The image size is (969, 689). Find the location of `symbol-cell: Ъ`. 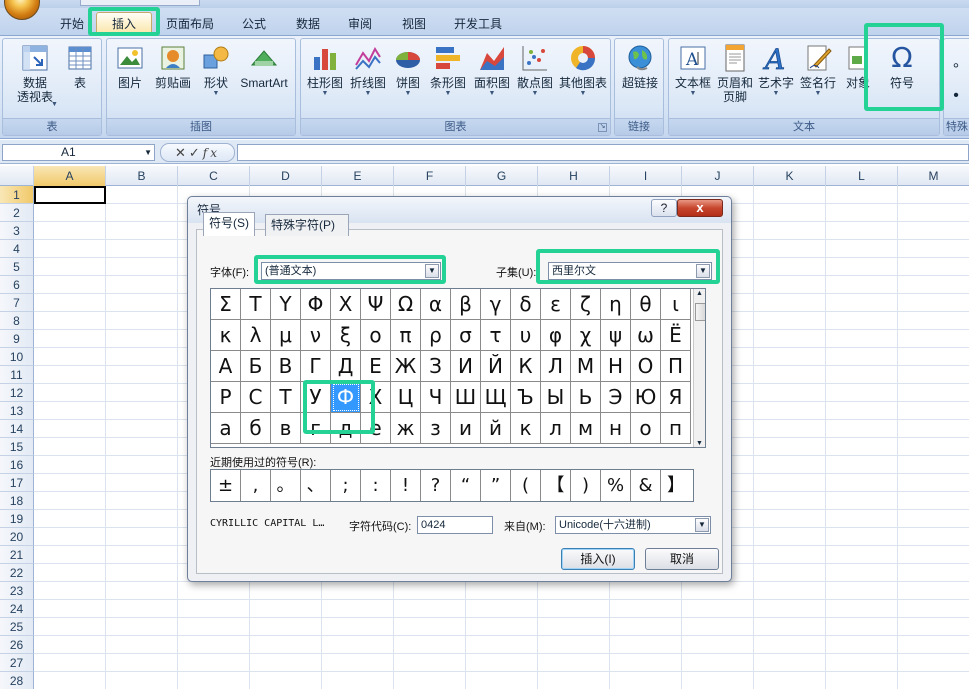

symbol-cell: Ъ is located at coordinates (526, 397).